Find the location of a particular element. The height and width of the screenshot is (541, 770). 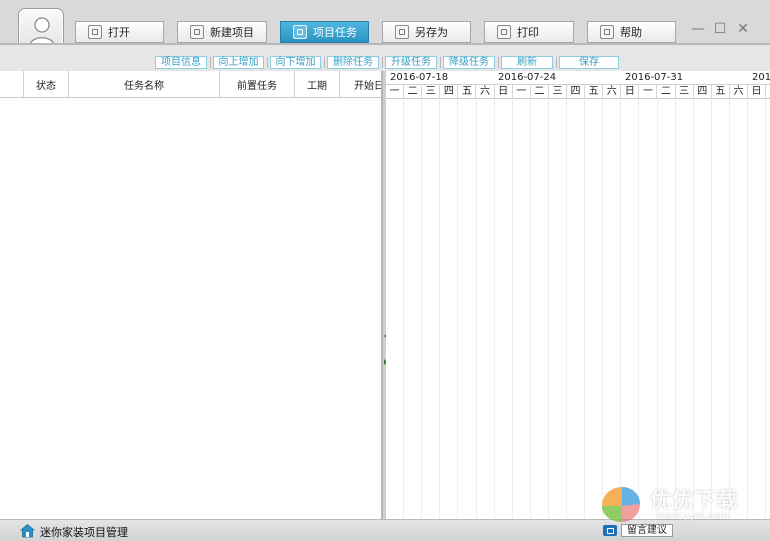

watermark-title: 优优下载 is located at coordinates (694, 500).